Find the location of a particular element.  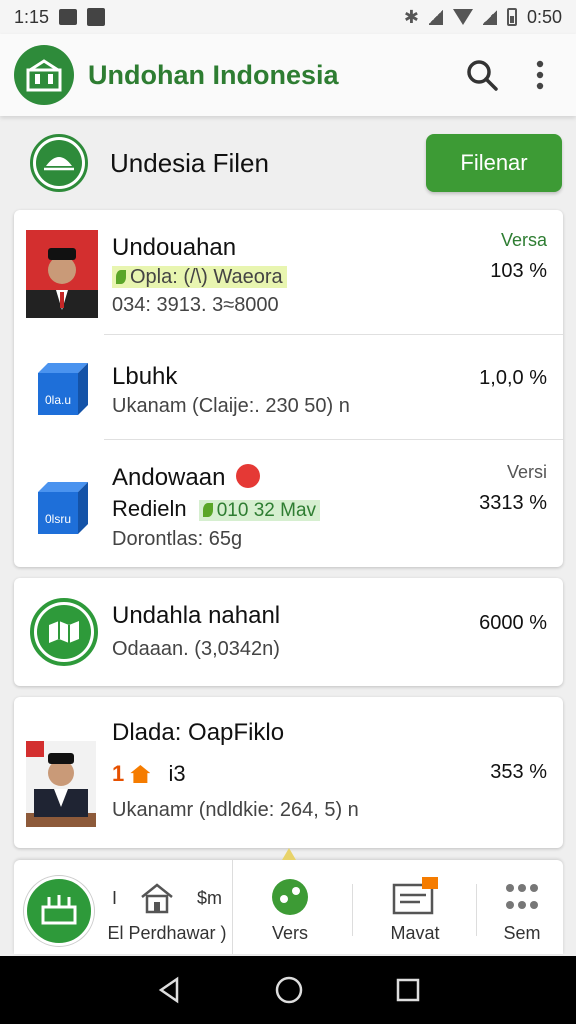

item-title: Andowaan is located at coordinates (186, 478).